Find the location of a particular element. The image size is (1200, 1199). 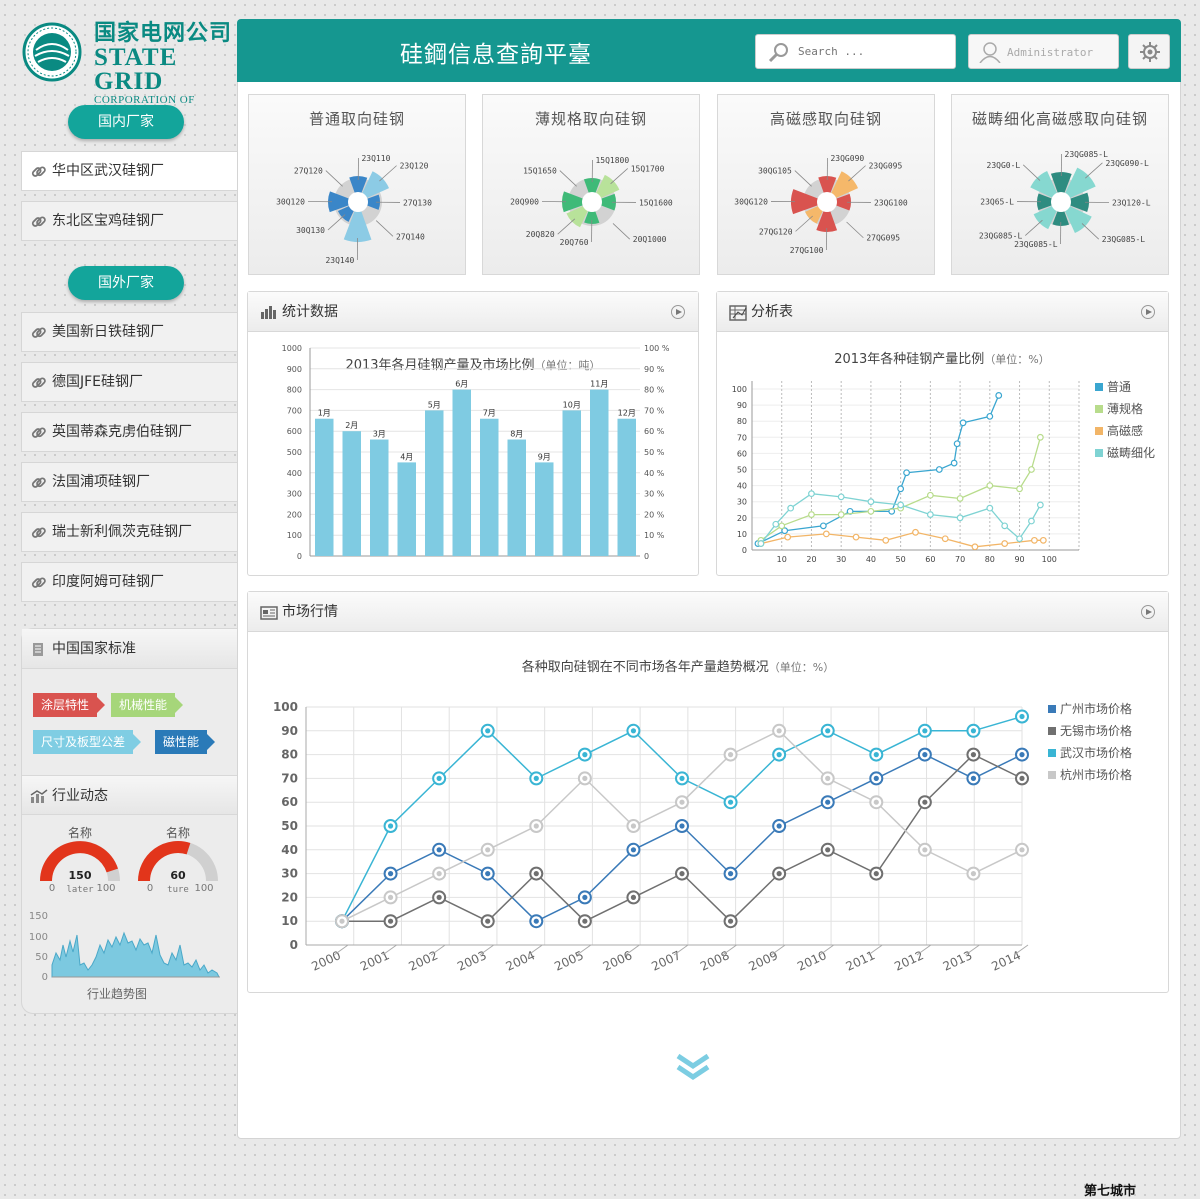

user-menu: Administrator is located at coordinates (1043, 51).